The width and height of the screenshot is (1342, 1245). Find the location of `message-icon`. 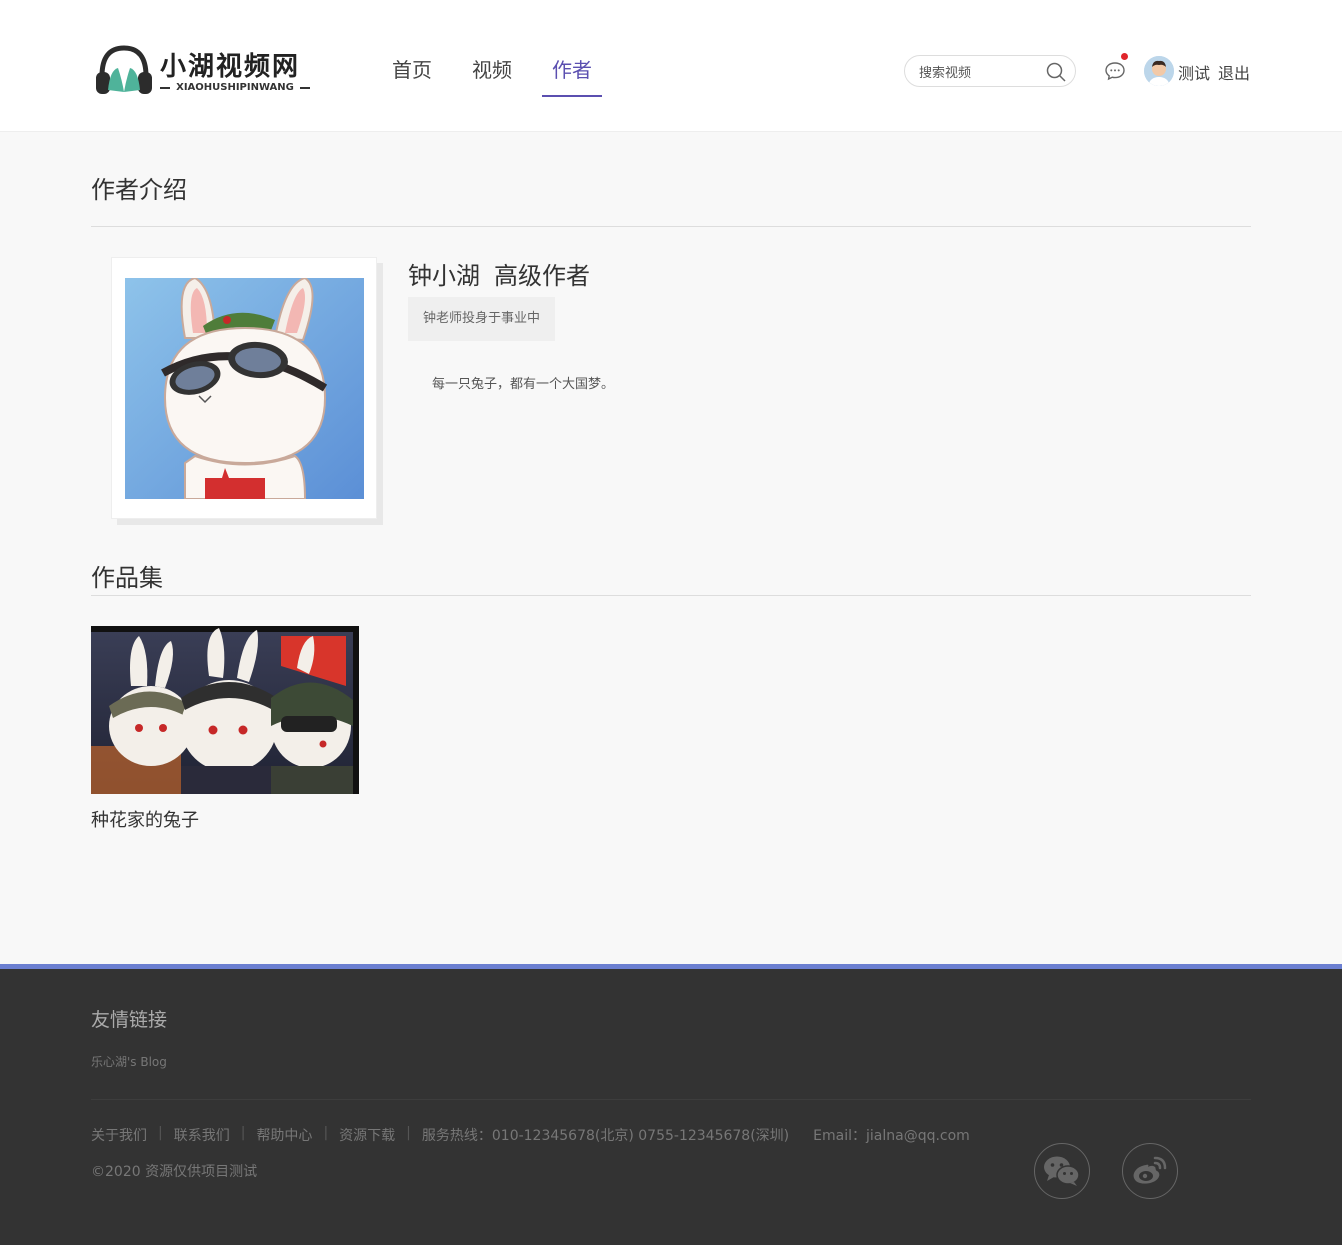

message-icon is located at coordinates (1115, 71).